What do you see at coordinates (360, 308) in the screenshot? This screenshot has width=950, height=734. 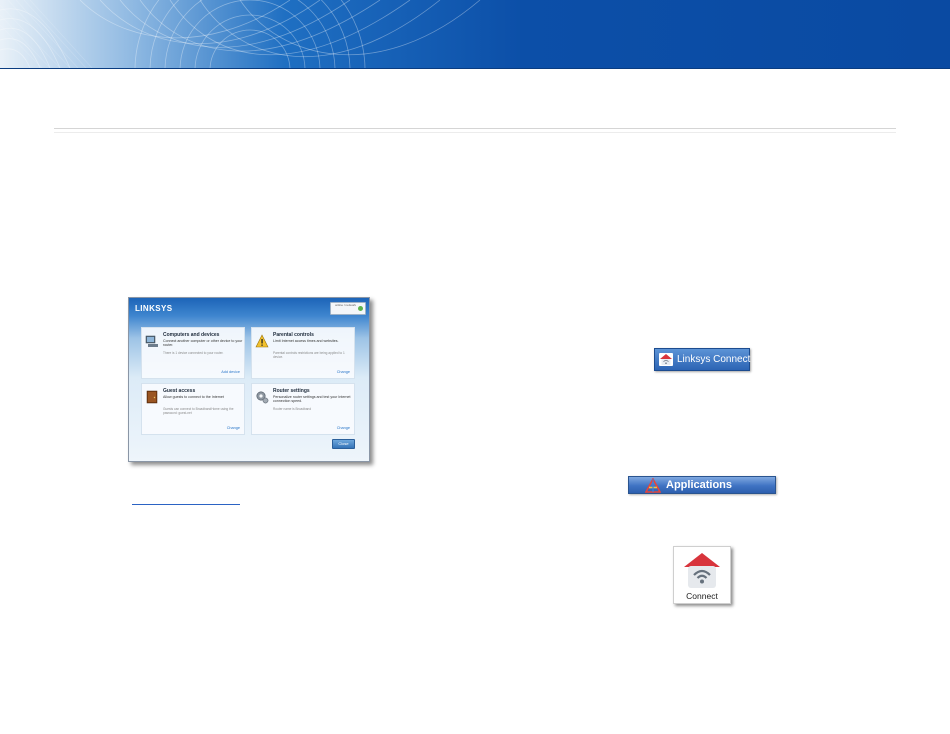 I see `status-ok-icon` at bounding box center [360, 308].